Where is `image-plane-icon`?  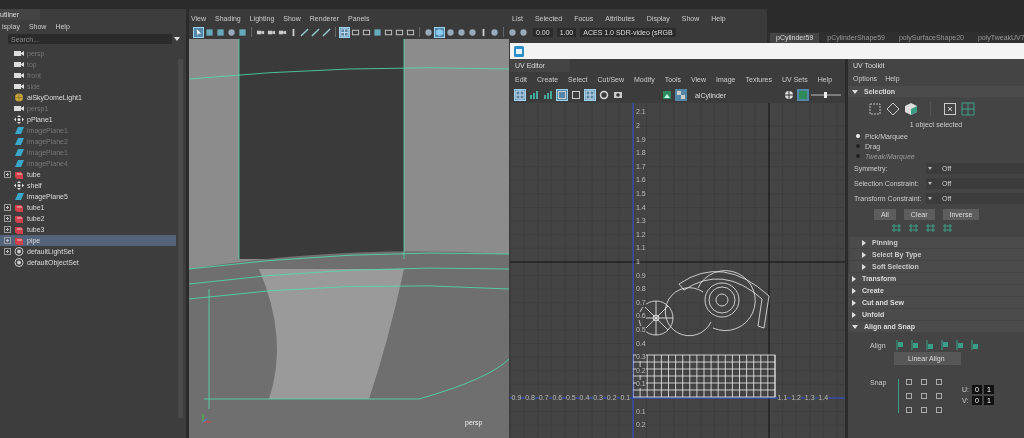 image-plane-icon is located at coordinates (19, 196).